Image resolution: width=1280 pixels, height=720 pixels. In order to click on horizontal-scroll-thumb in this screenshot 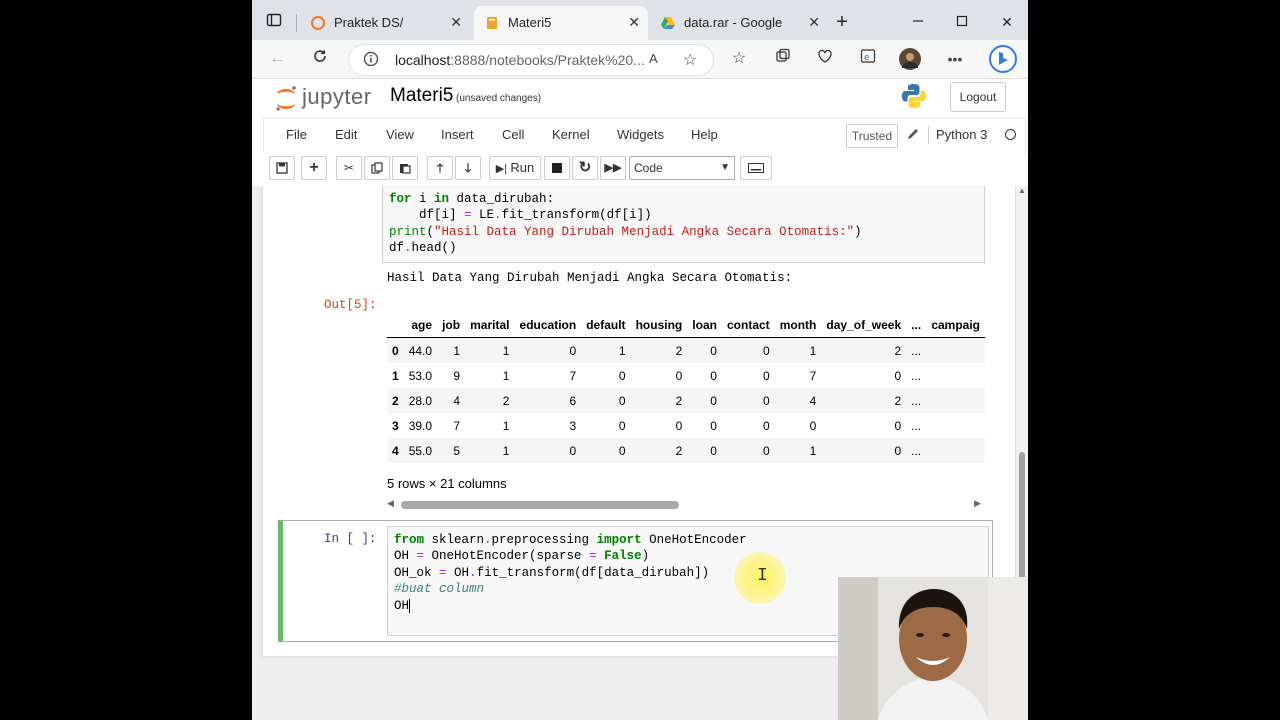, I will do `click(540, 505)`.